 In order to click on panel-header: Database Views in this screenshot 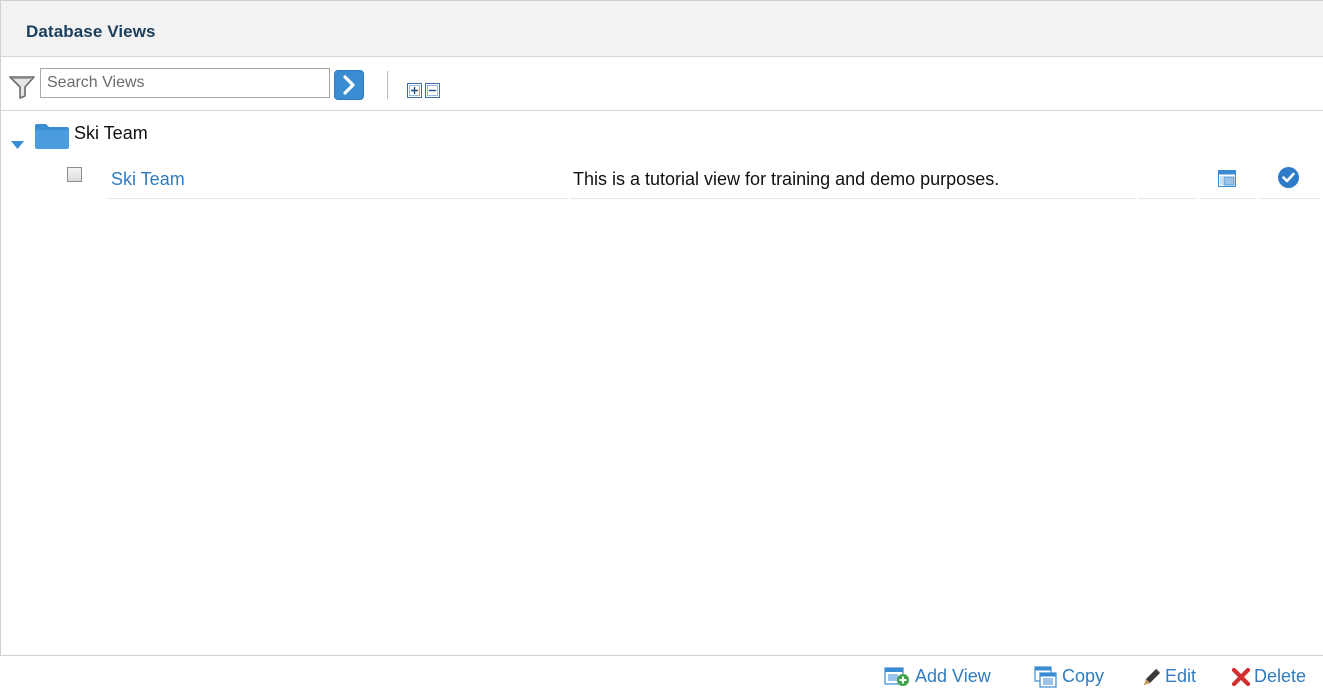, I will do `click(662, 29)`.